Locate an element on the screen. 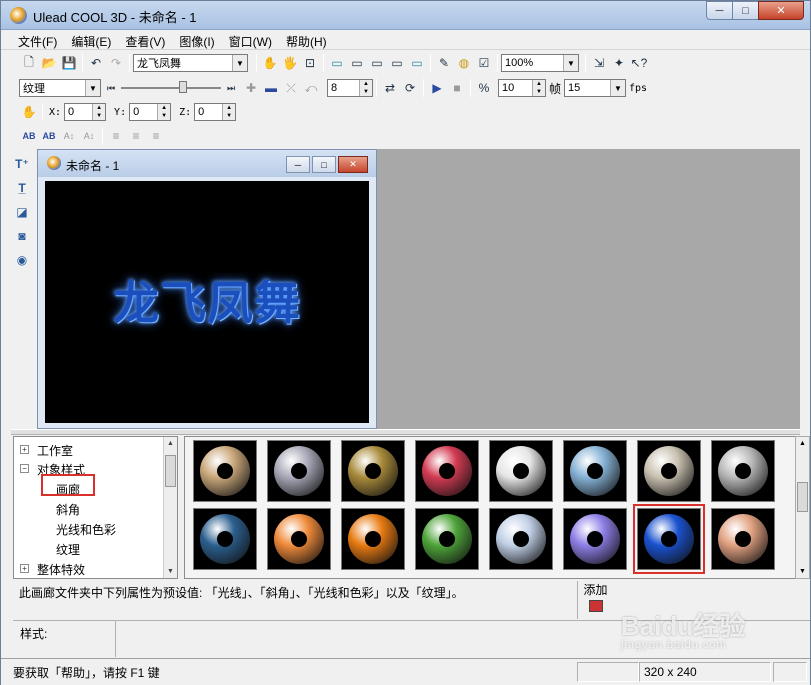  insert-geometry-icon: ◙ is located at coordinates (22, 236).